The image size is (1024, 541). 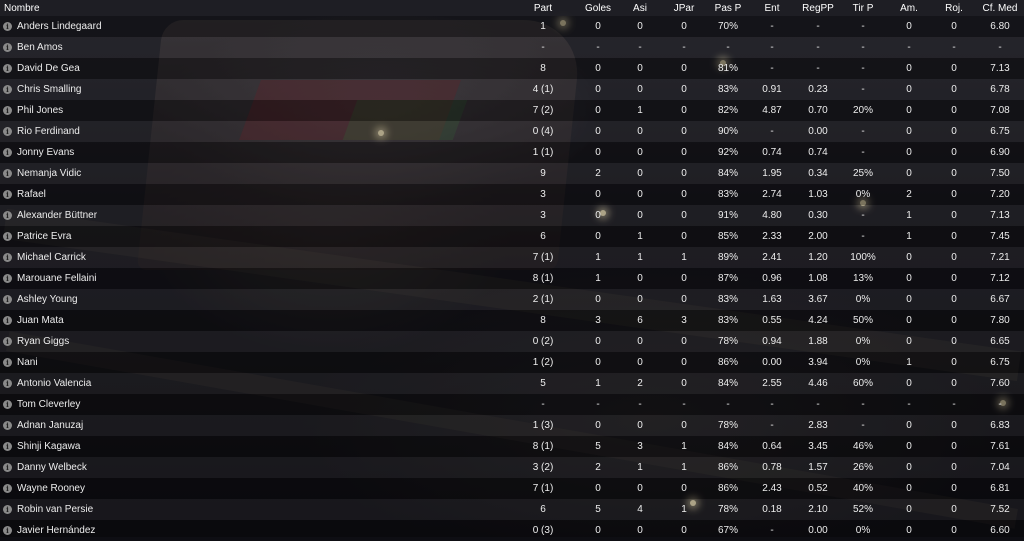 I want to click on table-row: i Rio Ferdinand 0 (4) 0 0 0 90% - 0.00 - 0 0 6.75, so click(x=512, y=131).